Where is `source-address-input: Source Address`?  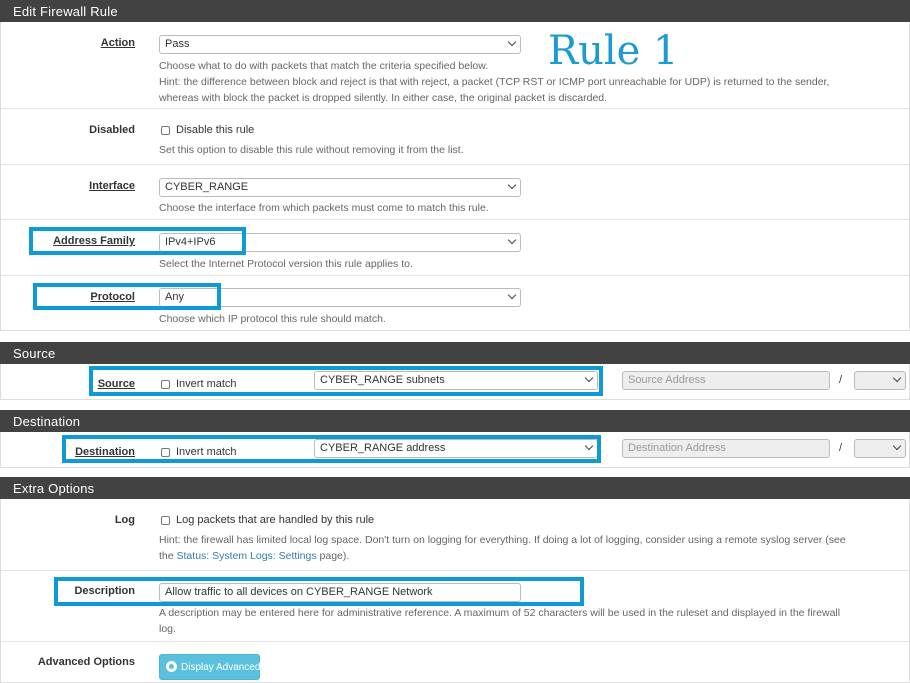
source-address-input: Source Address is located at coordinates (726, 380).